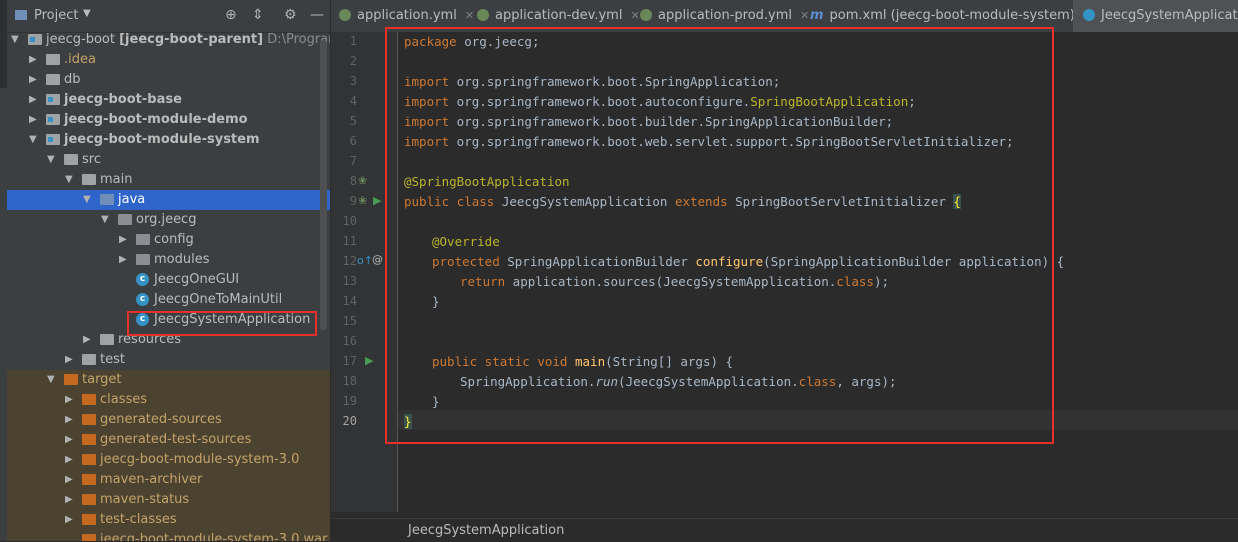 The image size is (1238, 542). I want to click on tree-item-modules: ▶ modules, so click(168, 260).